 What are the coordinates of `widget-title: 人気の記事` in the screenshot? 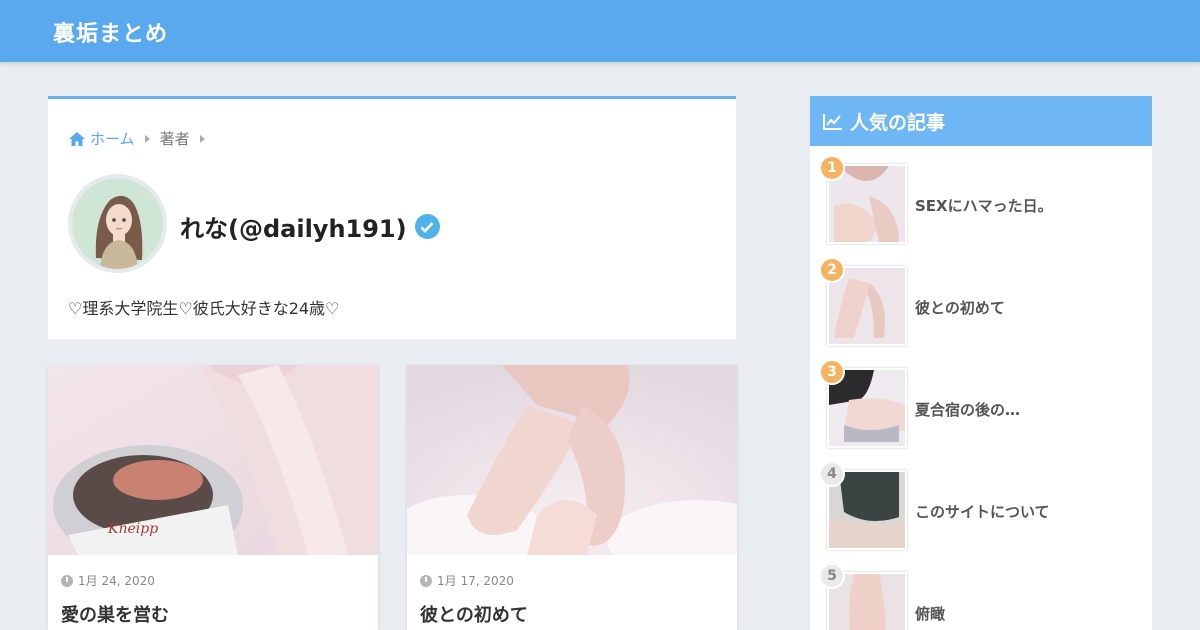 It's located at (898, 122).